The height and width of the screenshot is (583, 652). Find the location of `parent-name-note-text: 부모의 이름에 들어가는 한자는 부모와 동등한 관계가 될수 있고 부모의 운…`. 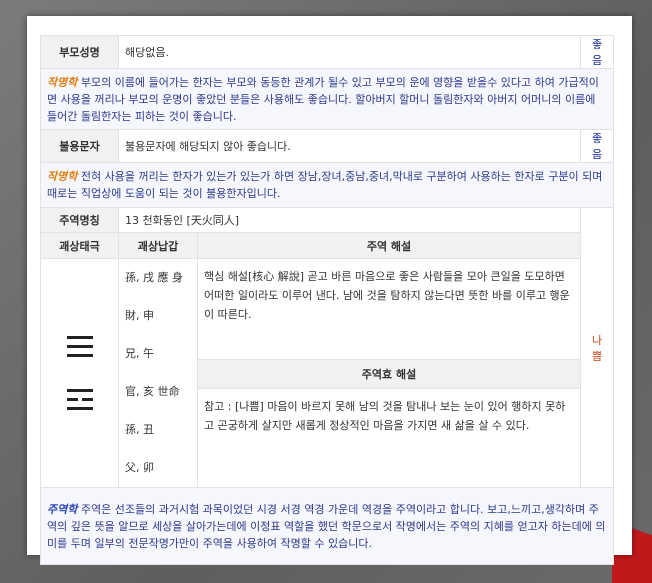

parent-name-note-text: 부모의 이름에 들어가는 한자는 부모와 동등한 관계가 될수 있고 부모의 운… is located at coordinates (323, 99).